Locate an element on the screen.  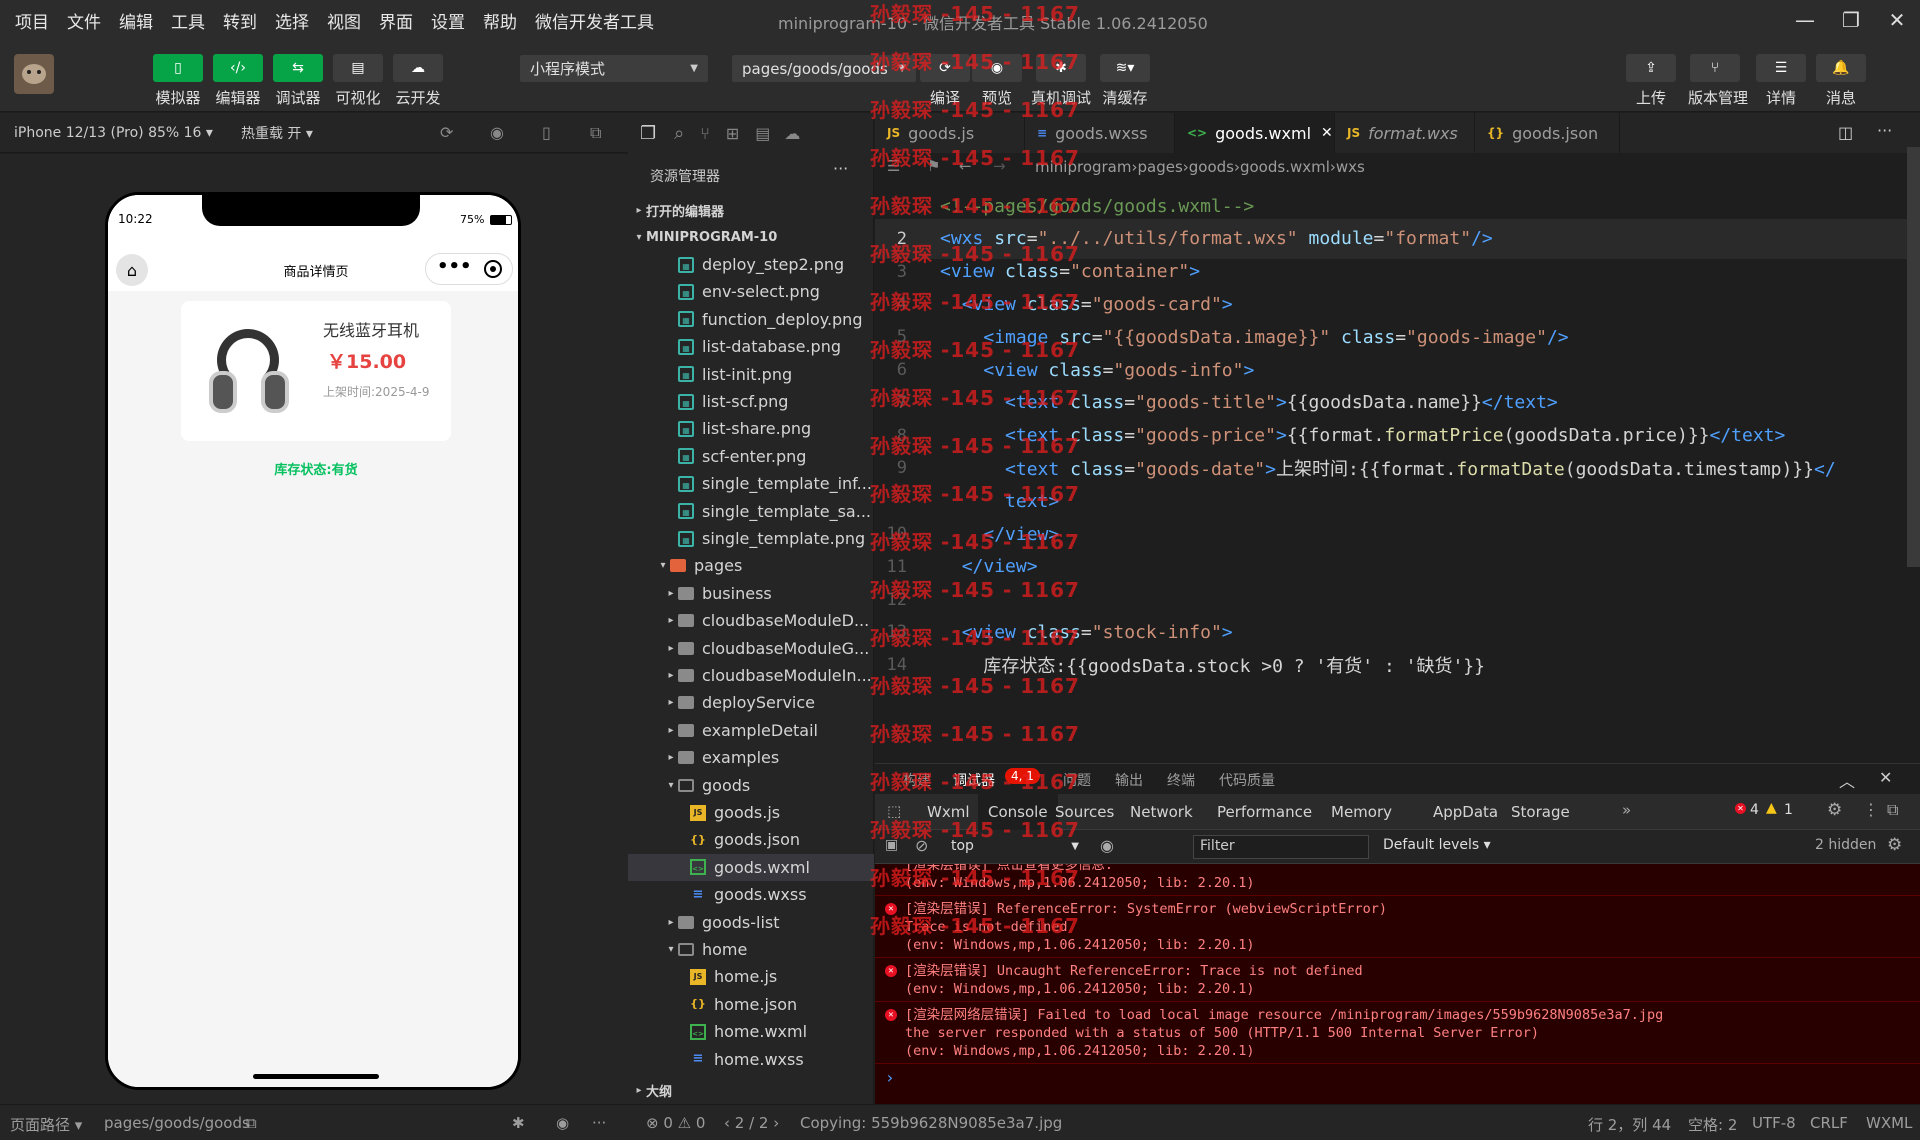
file-item: ▸ goods-list is located at coordinates (751, 922).